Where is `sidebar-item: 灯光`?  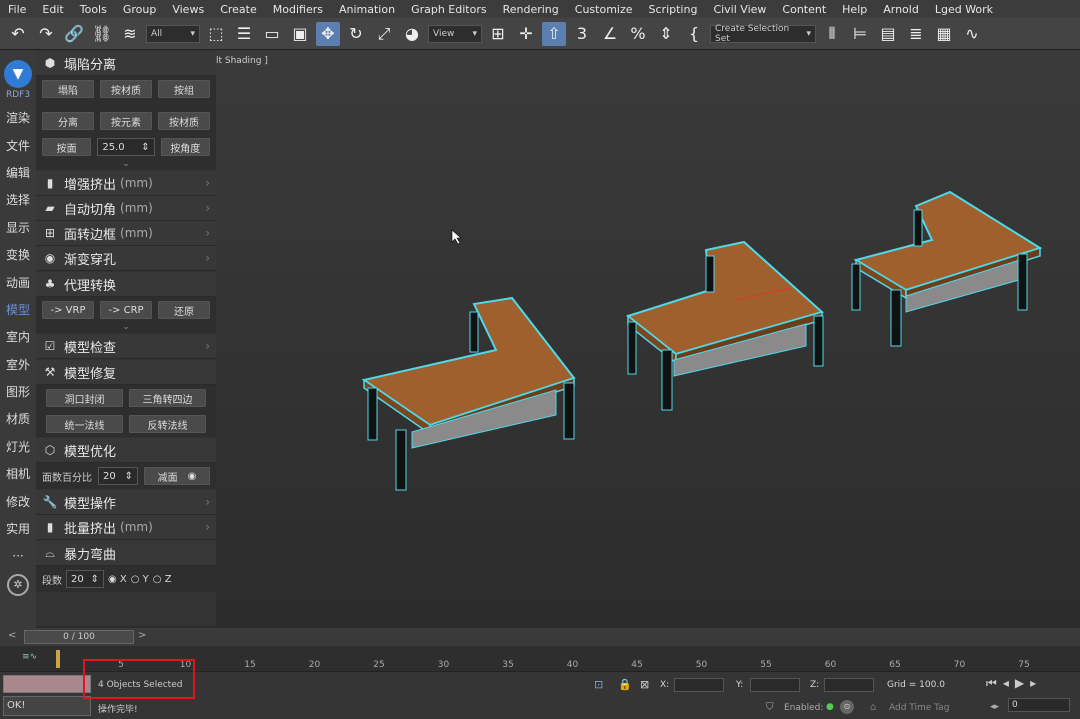 sidebar-item: 灯光 is located at coordinates (18, 446).